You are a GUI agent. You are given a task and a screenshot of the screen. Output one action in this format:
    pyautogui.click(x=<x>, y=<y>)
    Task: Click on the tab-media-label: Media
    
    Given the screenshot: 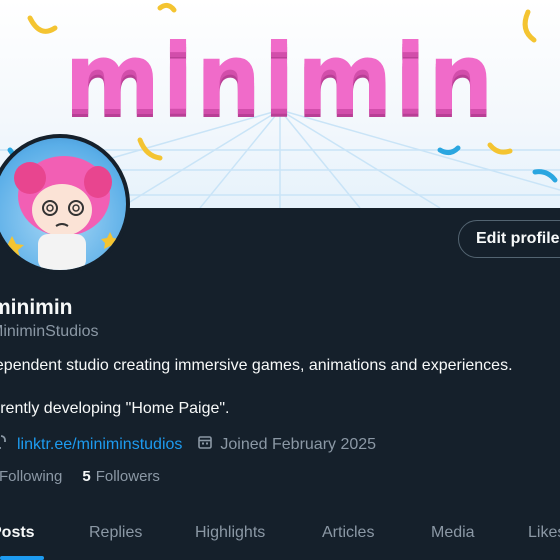 What is the action you would take?
    pyautogui.click(x=453, y=532)
    